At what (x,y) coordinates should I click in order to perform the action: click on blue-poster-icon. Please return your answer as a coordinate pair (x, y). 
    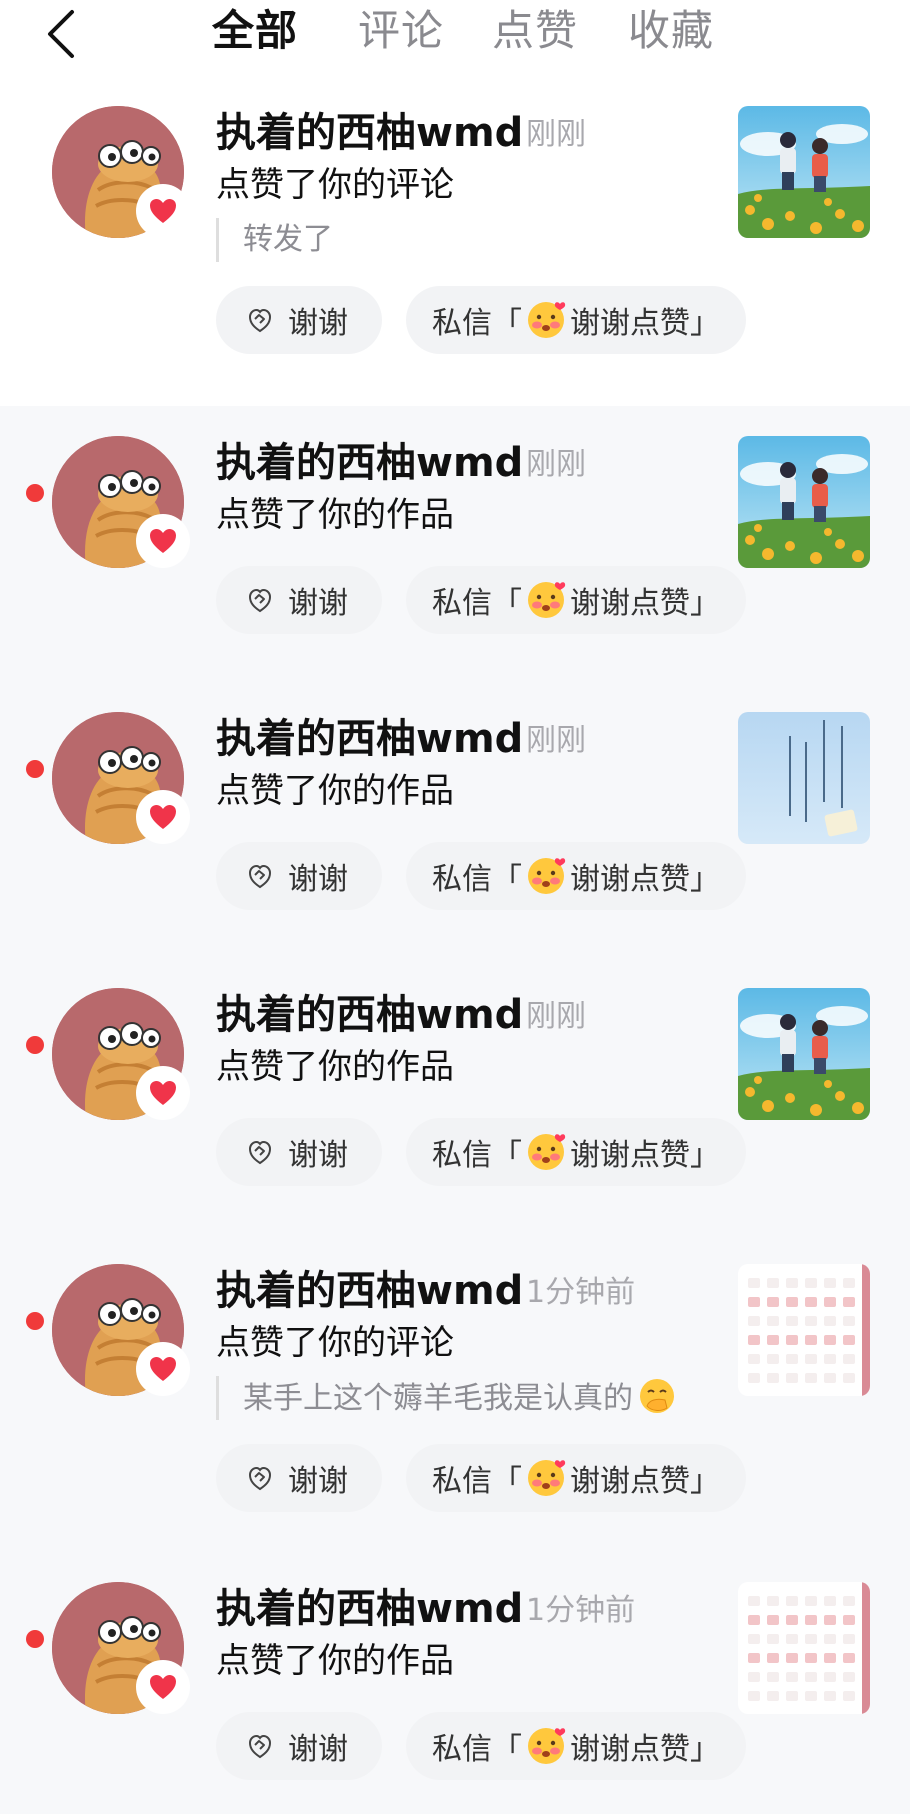
    Looking at the image, I should click on (804, 778).